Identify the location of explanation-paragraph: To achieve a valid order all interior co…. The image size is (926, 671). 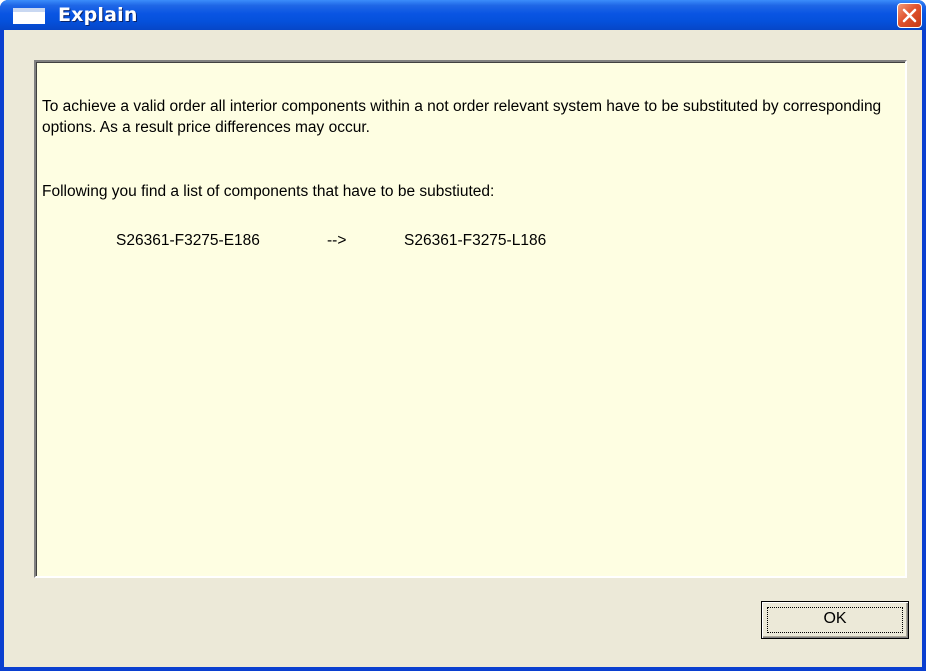
(462, 117).